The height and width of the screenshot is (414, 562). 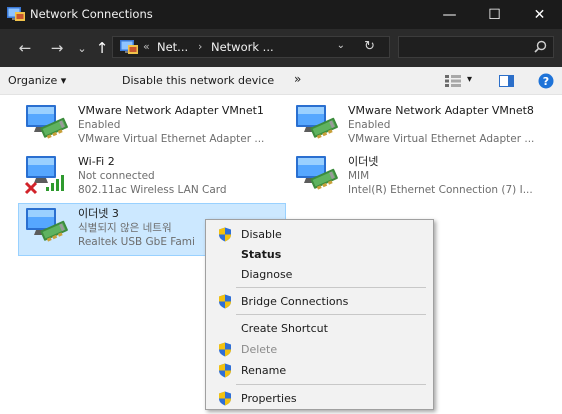 What do you see at coordinates (297, 79) in the screenshot?
I see `more-commands-button: »` at bounding box center [297, 79].